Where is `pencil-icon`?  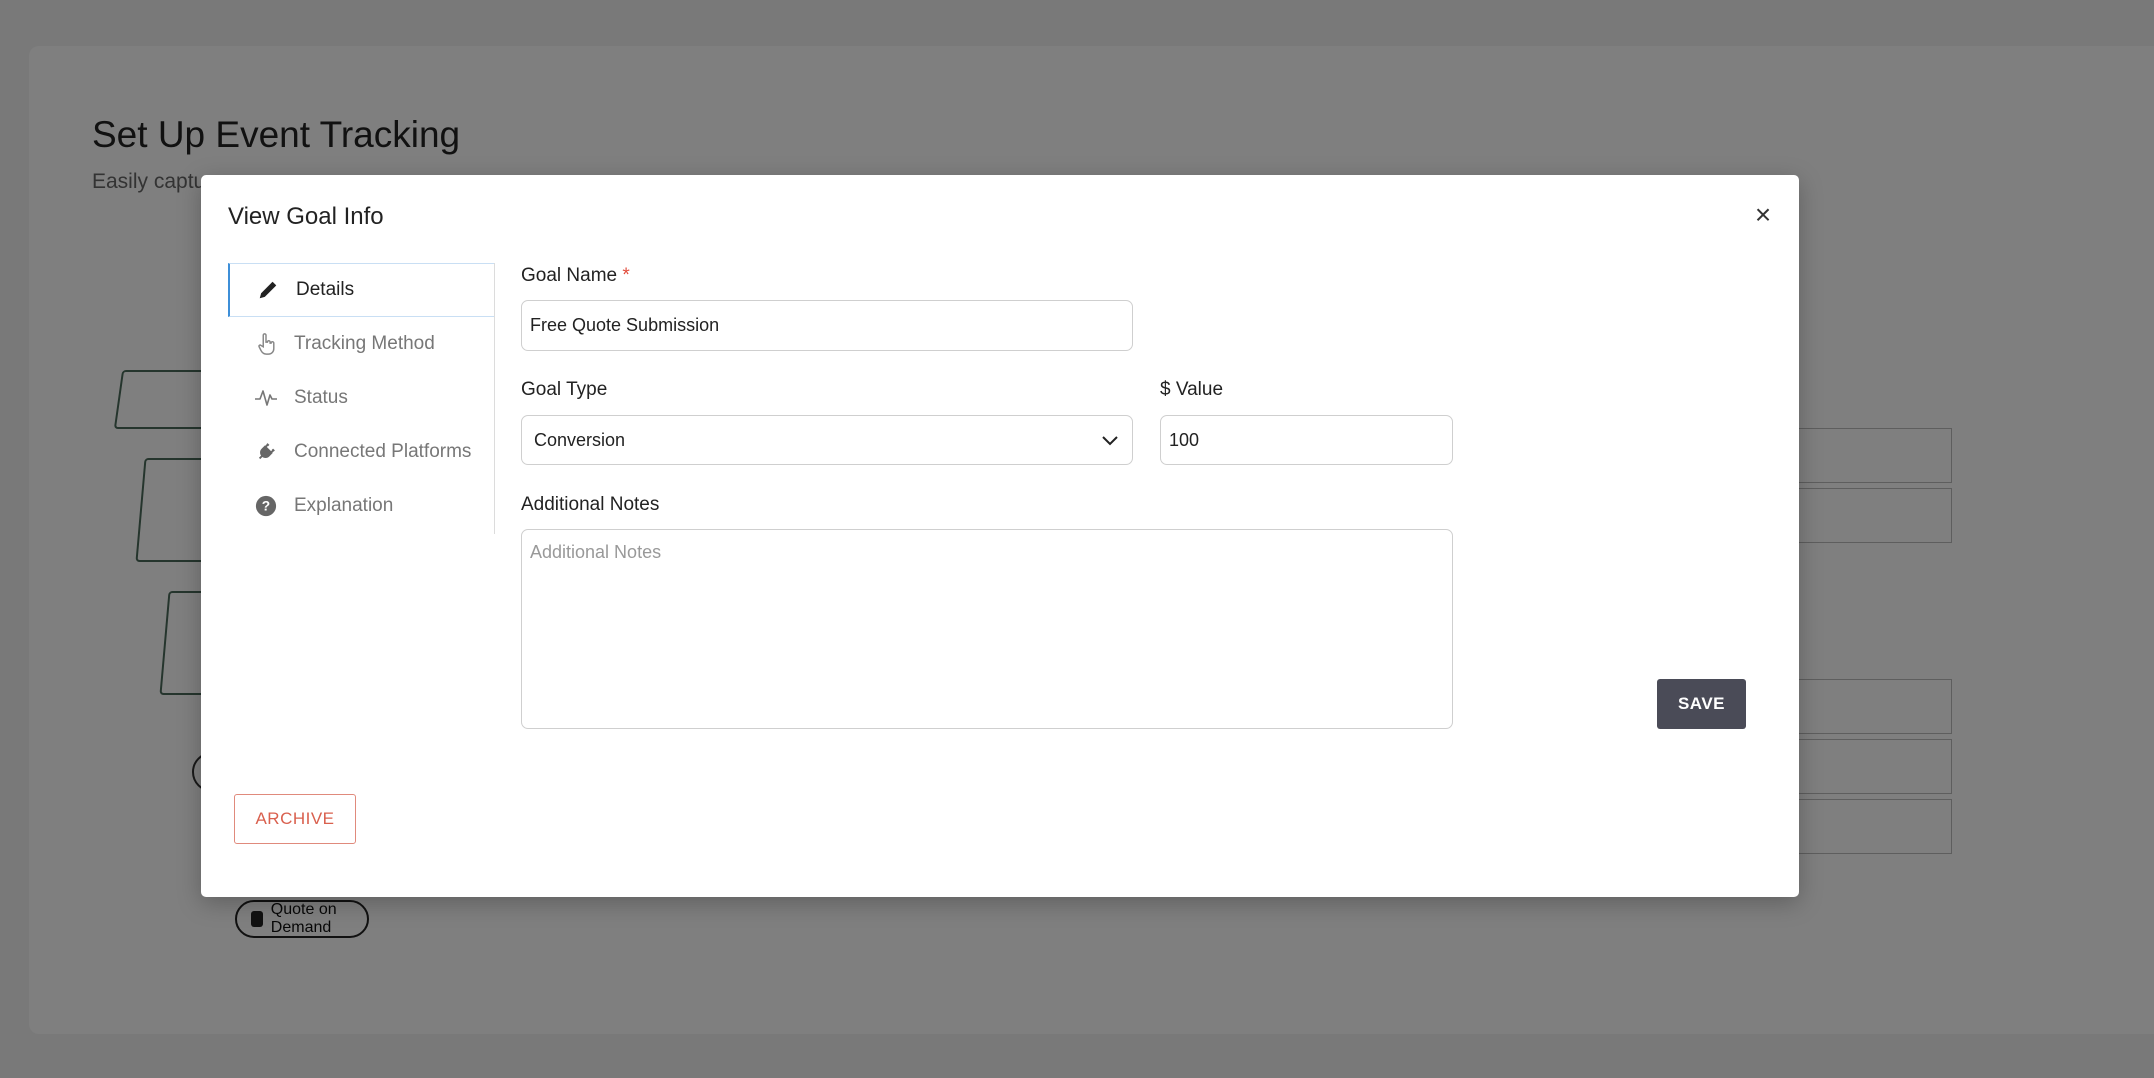 pencil-icon is located at coordinates (268, 290).